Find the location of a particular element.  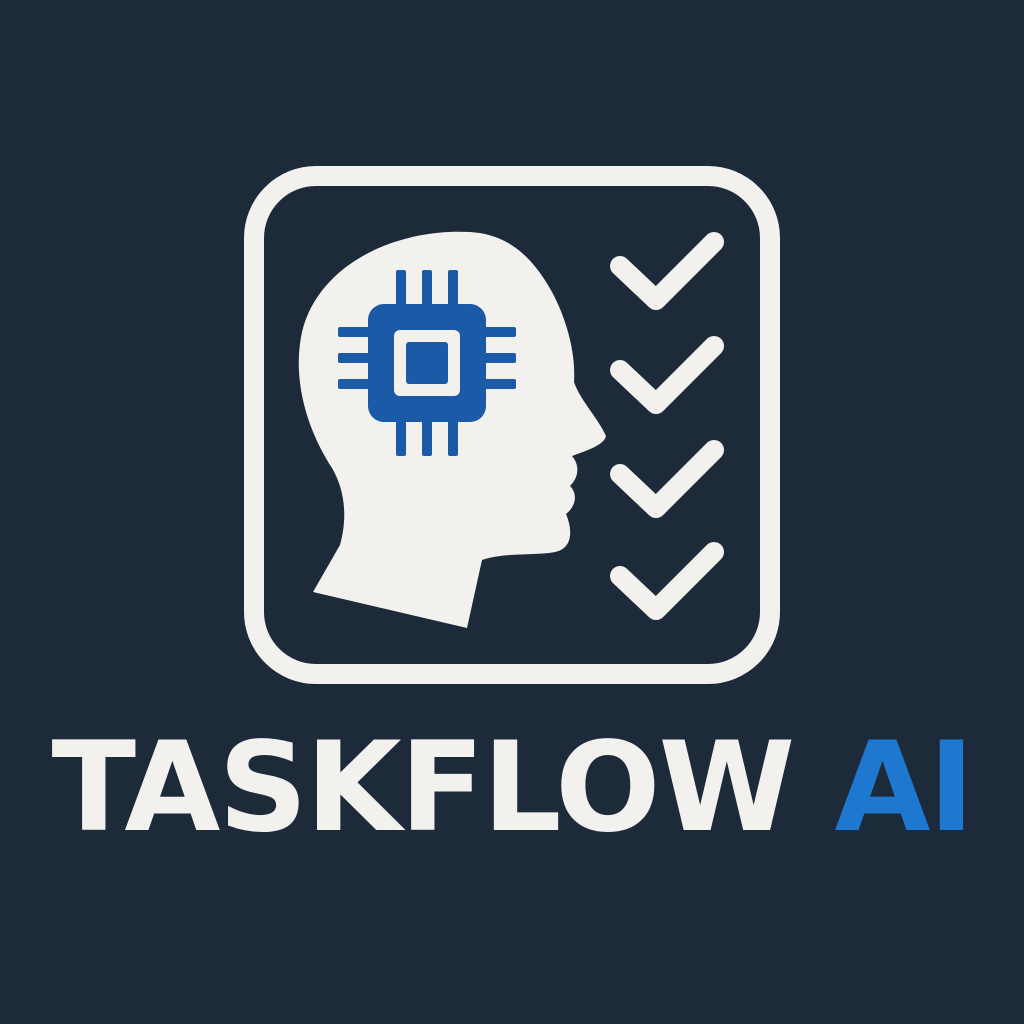

brand-wordmark: TASKFLOW AI is located at coordinates (512, 788).